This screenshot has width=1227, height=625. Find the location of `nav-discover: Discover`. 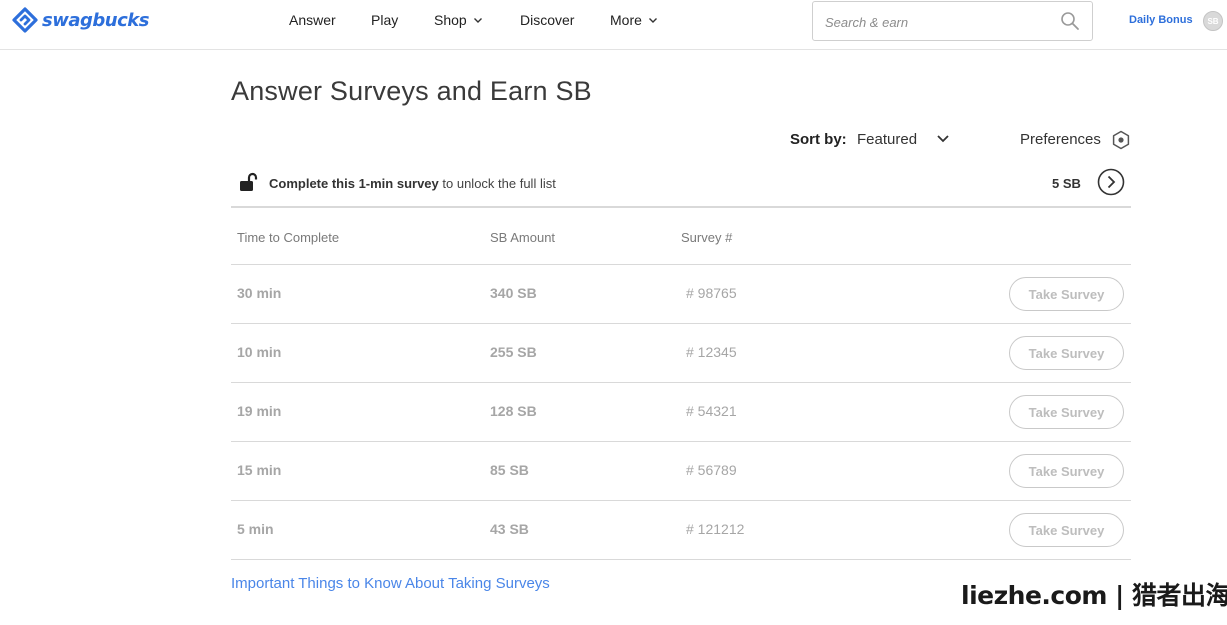

nav-discover: Discover is located at coordinates (547, 20).